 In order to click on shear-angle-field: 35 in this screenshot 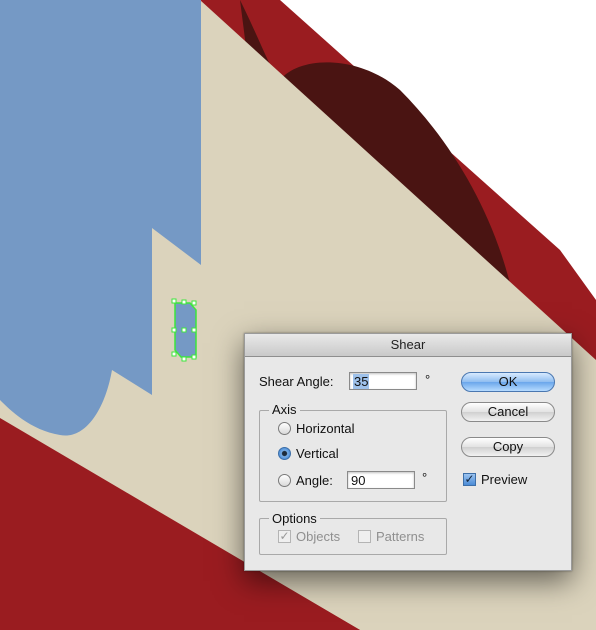, I will do `click(383, 381)`.